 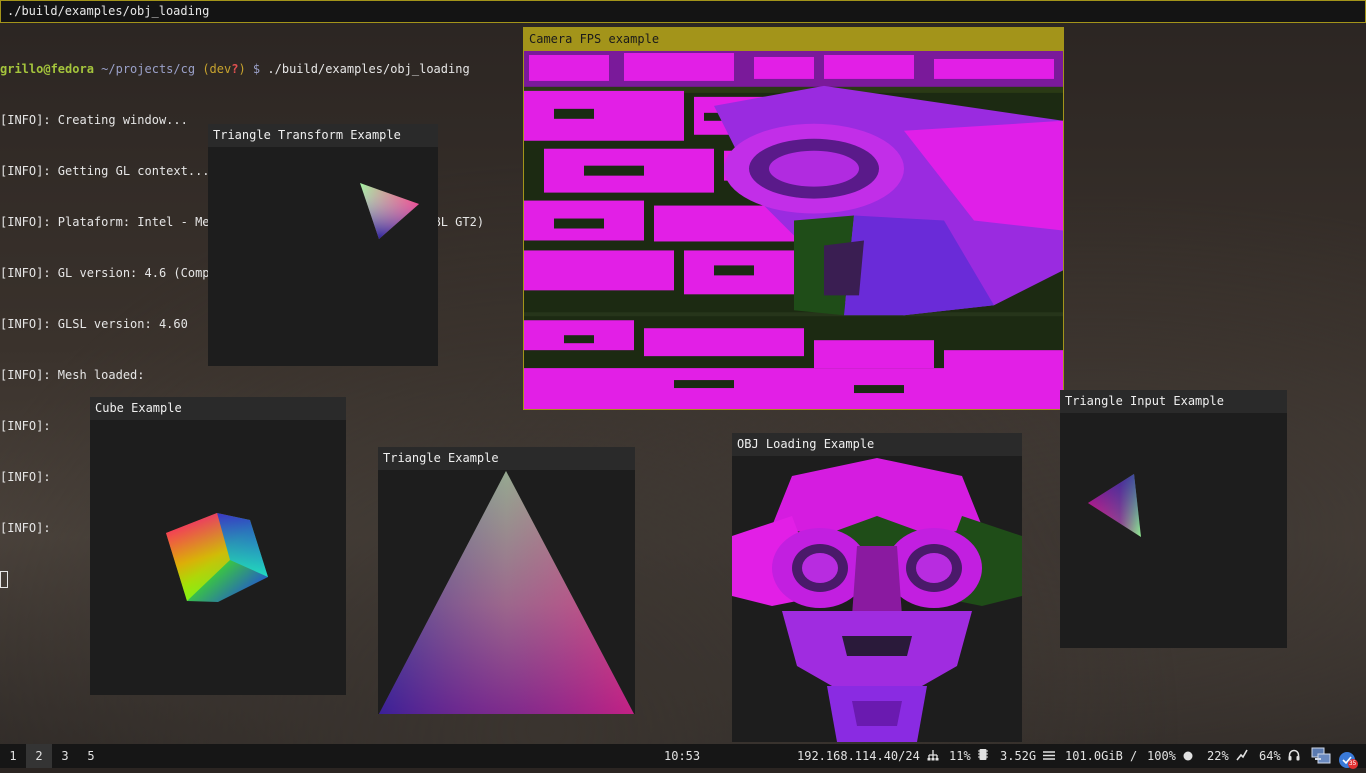 I want to click on prompt-command: ./build/examples/obj_loading, so click(x=368, y=69).